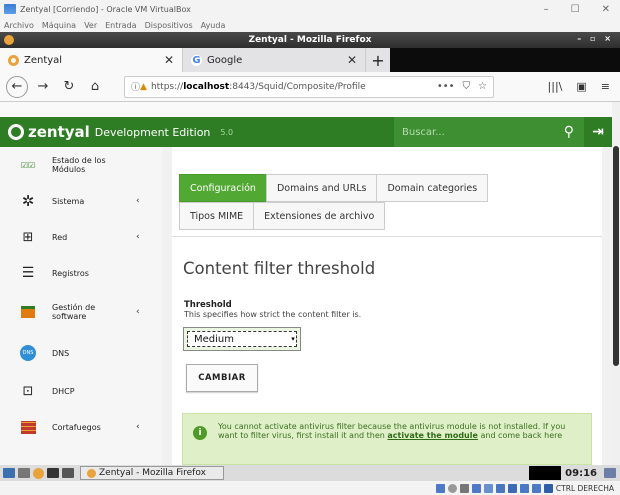  I want to click on usb-icon, so click(488, 488).